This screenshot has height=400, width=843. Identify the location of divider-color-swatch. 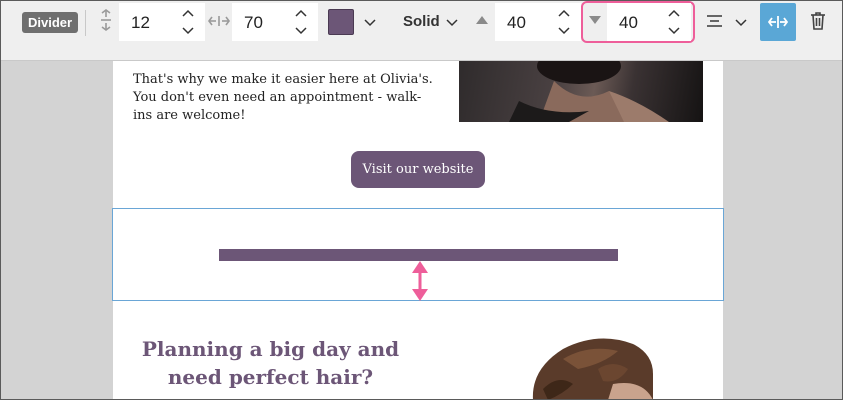
(341, 22).